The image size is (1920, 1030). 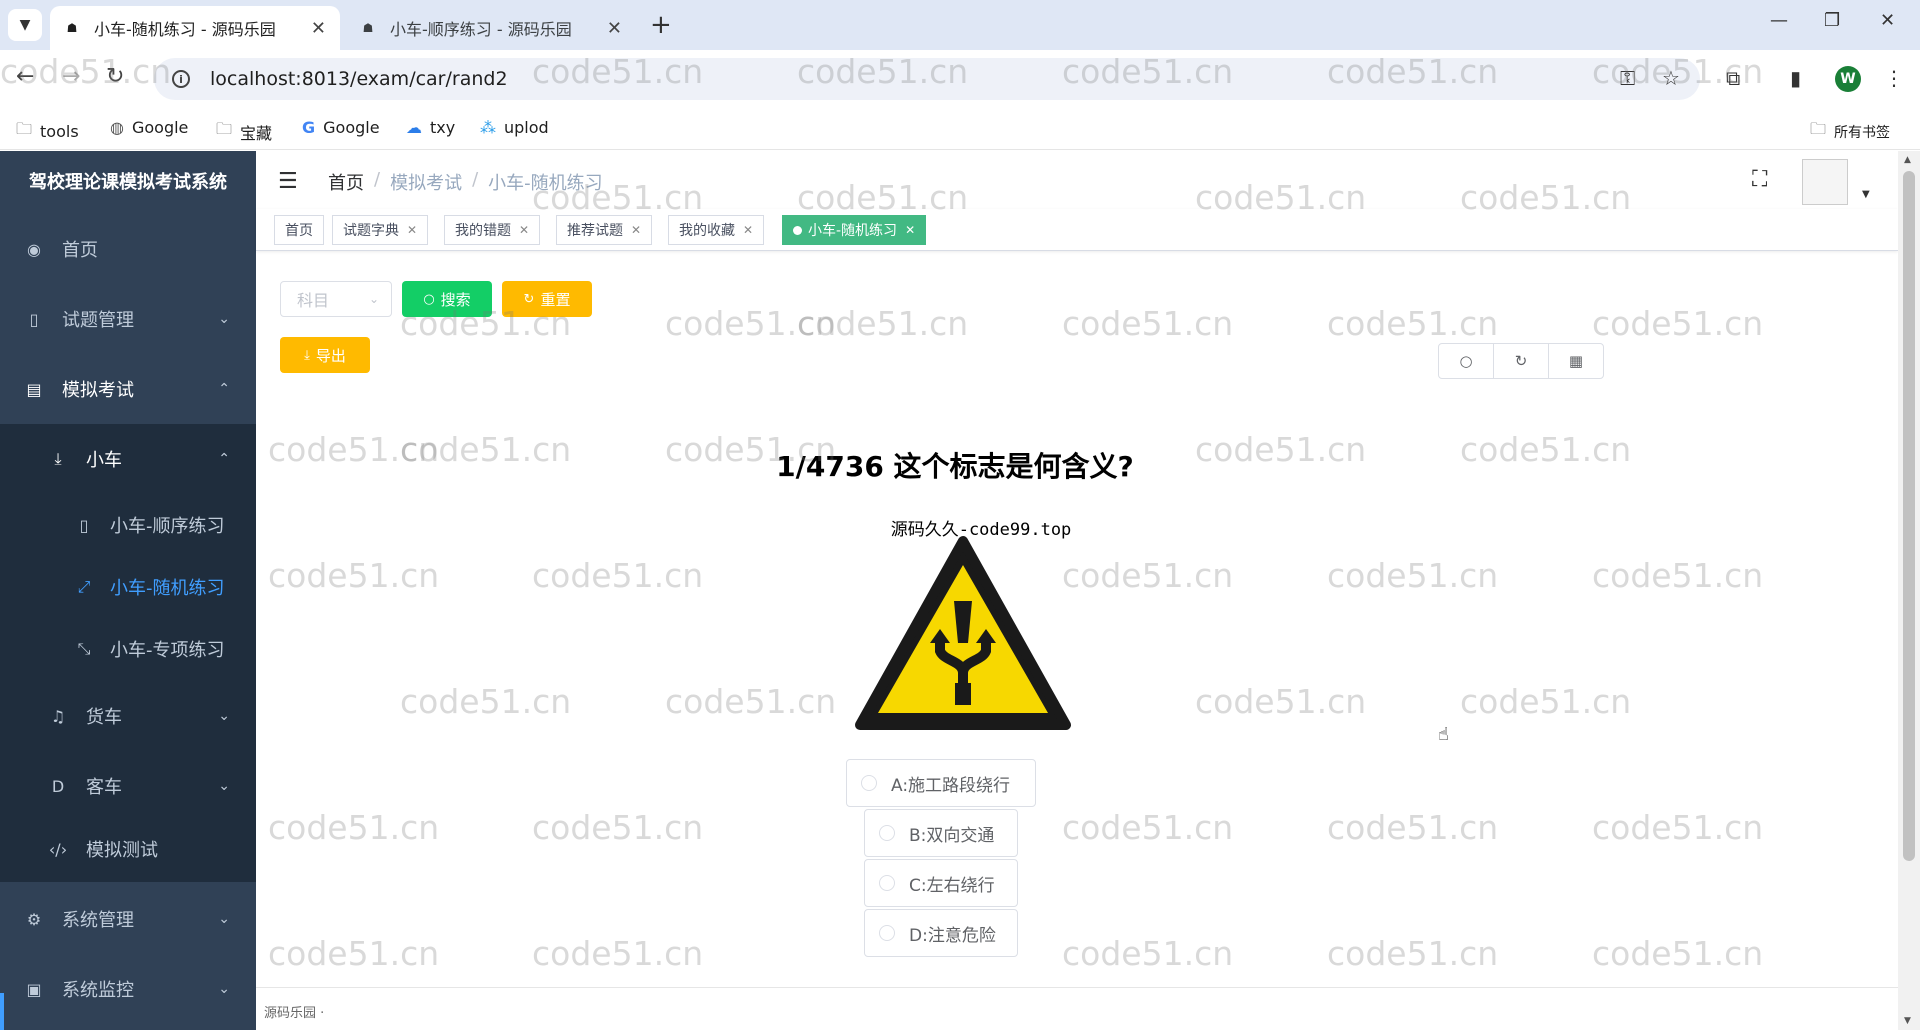 What do you see at coordinates (854, 230) in the screenshot?
I see `tag-car-random: 小车-随机练习 ✕` at bounding box center [854, 230].